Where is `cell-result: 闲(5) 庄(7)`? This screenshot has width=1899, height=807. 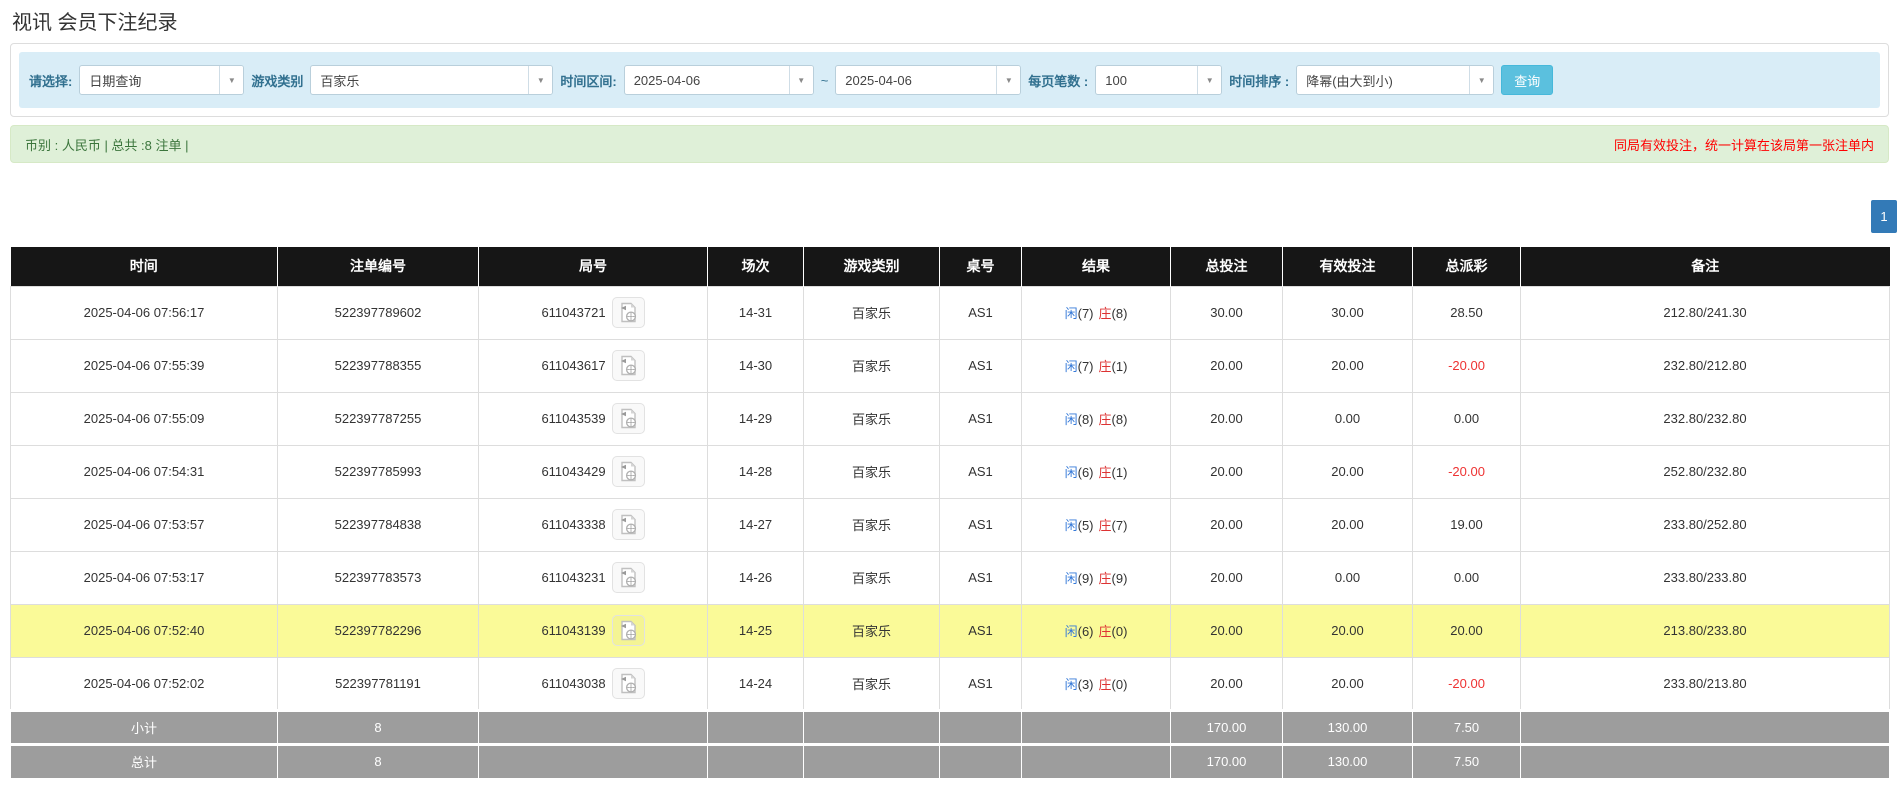
cell-result: 闲(5) 庄(7) is located at coordinates (1096, 524).